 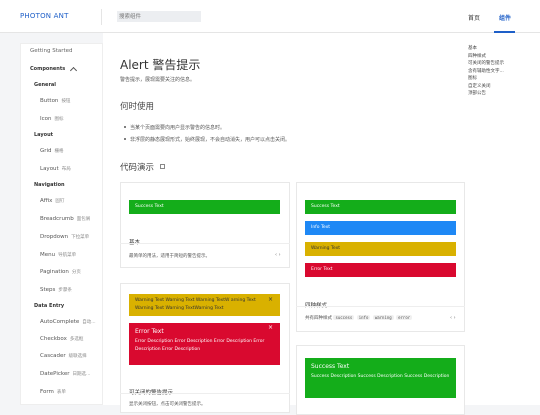 I want to click on sidebar-item-affix: Affix 固钉, so click(x=52, y=201).